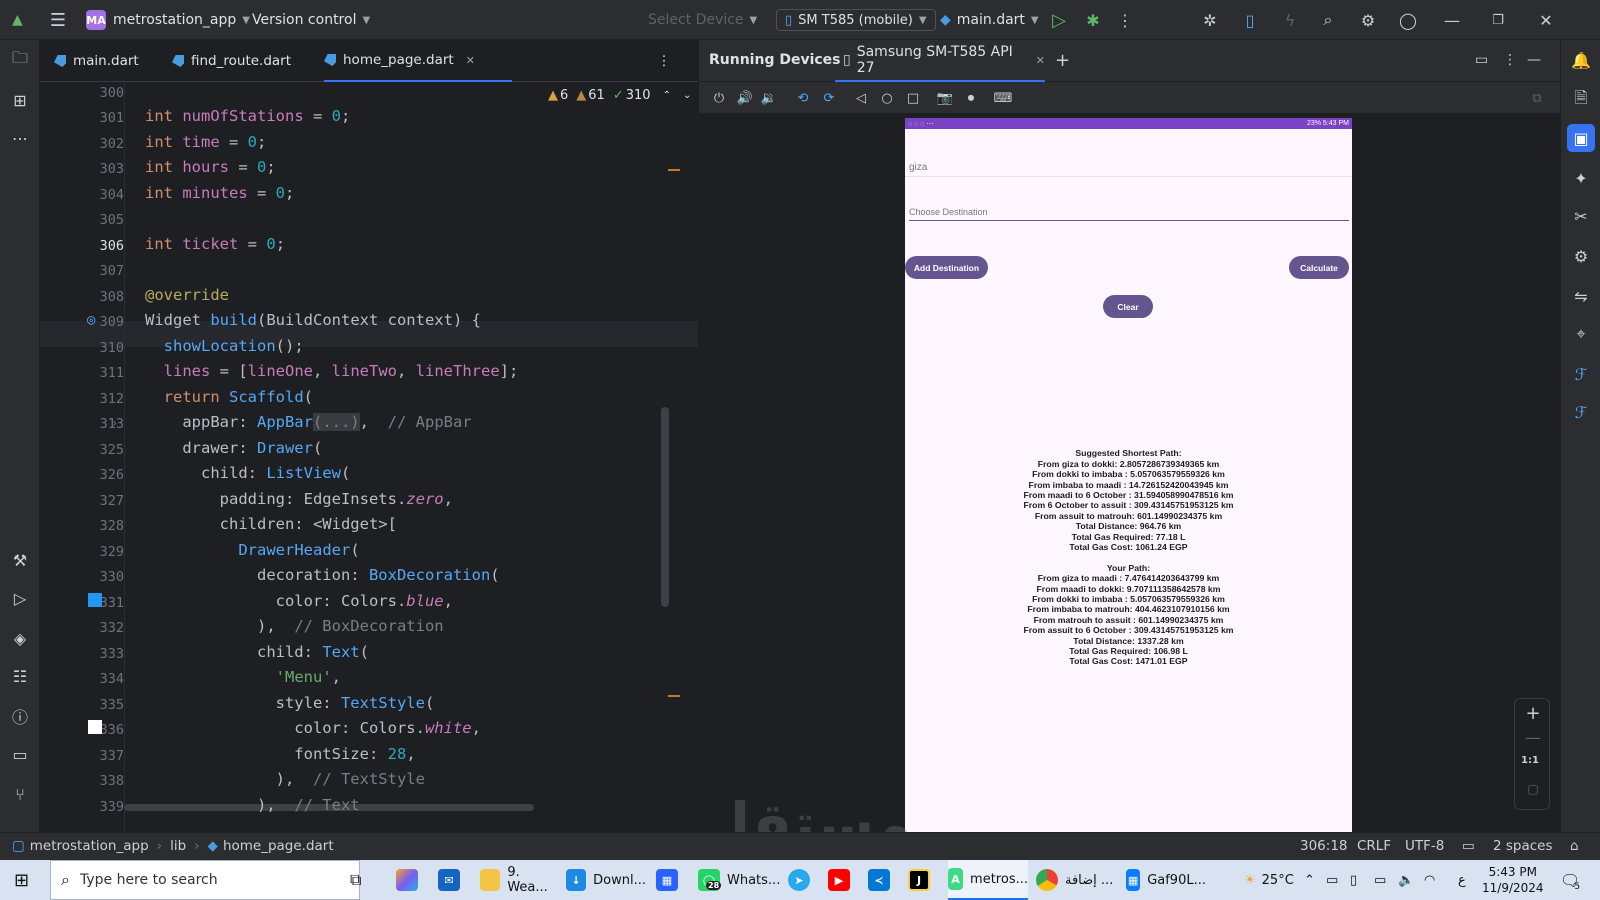 This screenshot has width=1600, height=900. What do you see at coordinates (1498, 20) in the screenshot?
I see `restore-window-icon: ❐` at bounding box center [1498, 20].